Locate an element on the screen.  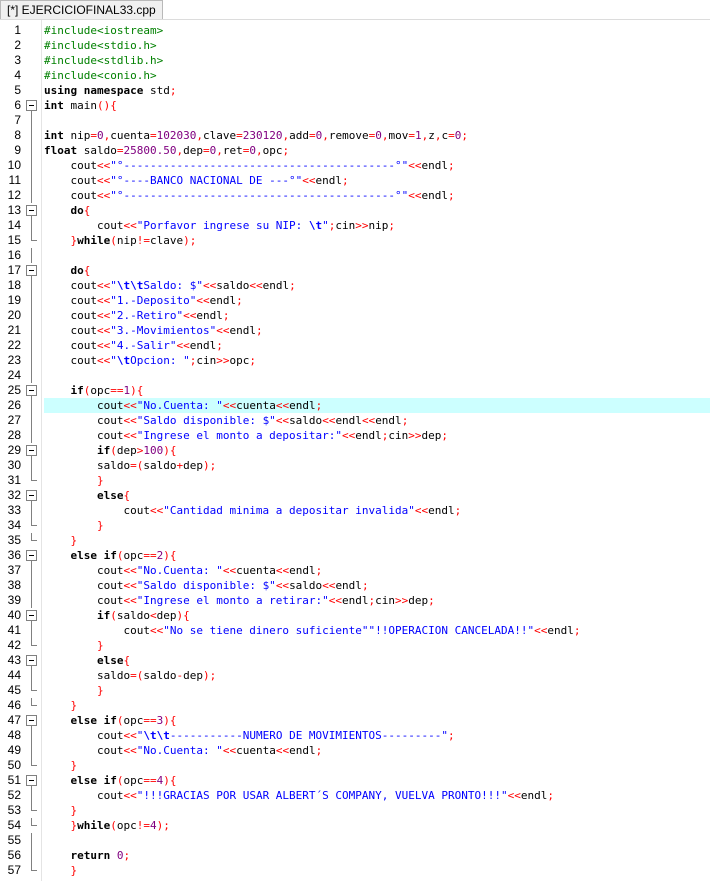
code-line: 56 return 0; is located at coordinates (355, 855).